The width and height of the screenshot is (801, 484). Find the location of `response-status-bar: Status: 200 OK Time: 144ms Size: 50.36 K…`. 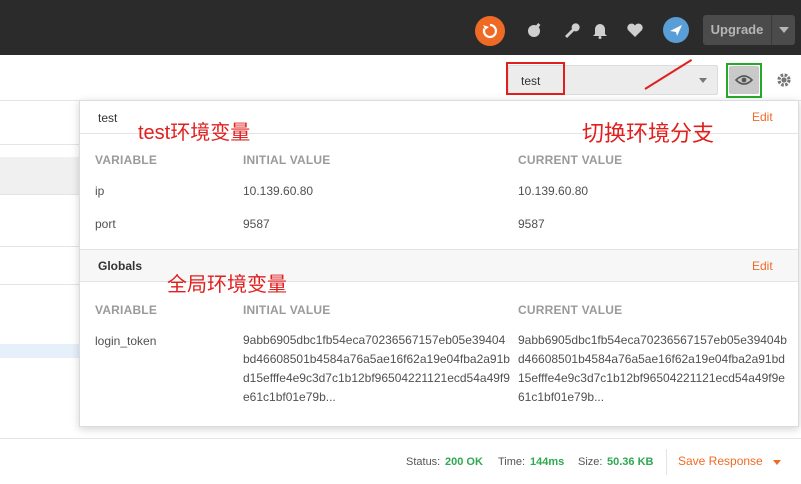

response-status-bar: Status: 200 OK Time: 144ms Size: 50.36 K… is located at coordinates (400, 461).